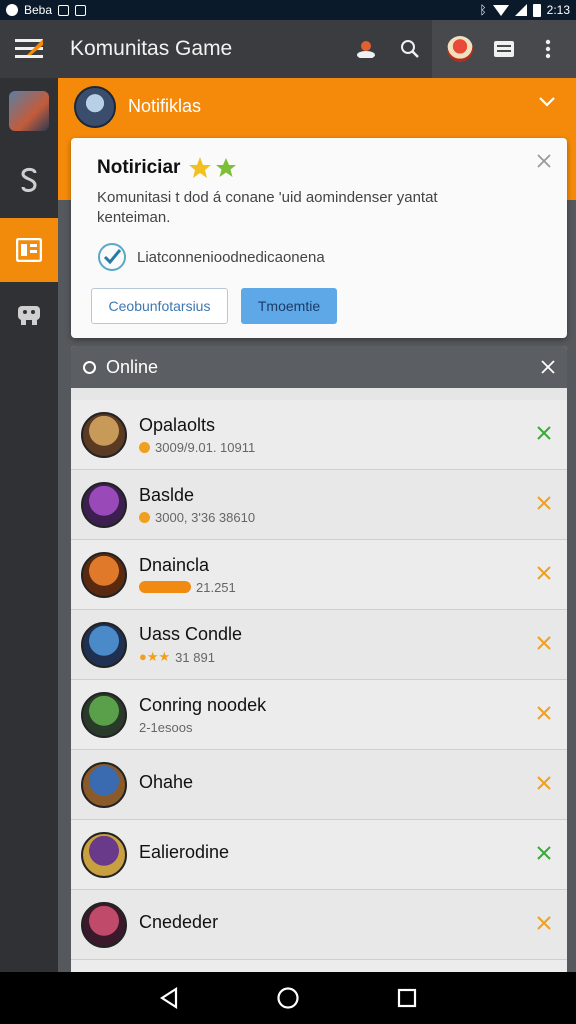 This screenshot has height=1024, width=576. I want to click on rail-item-profile, so click(29, 111).